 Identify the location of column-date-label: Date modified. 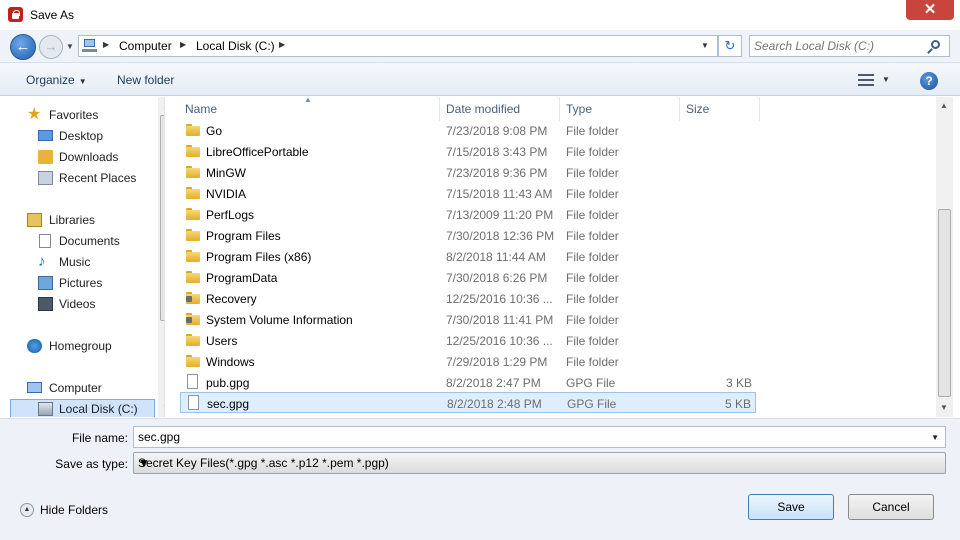
(483, 109).